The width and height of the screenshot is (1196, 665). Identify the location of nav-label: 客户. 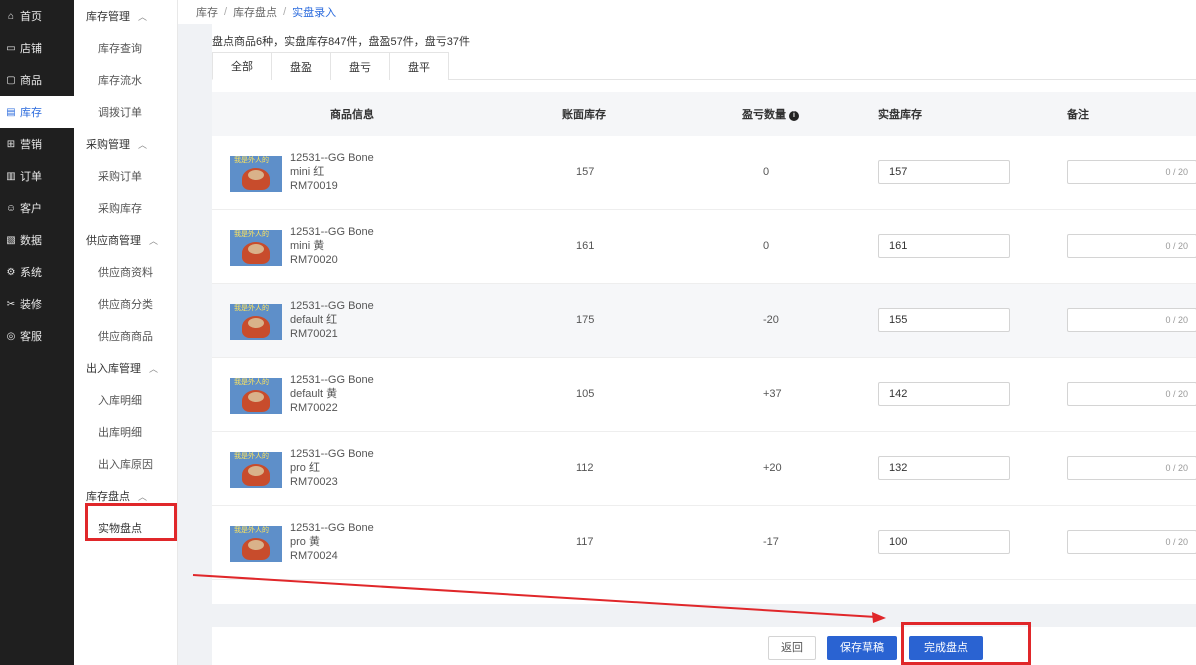
(31, 209).